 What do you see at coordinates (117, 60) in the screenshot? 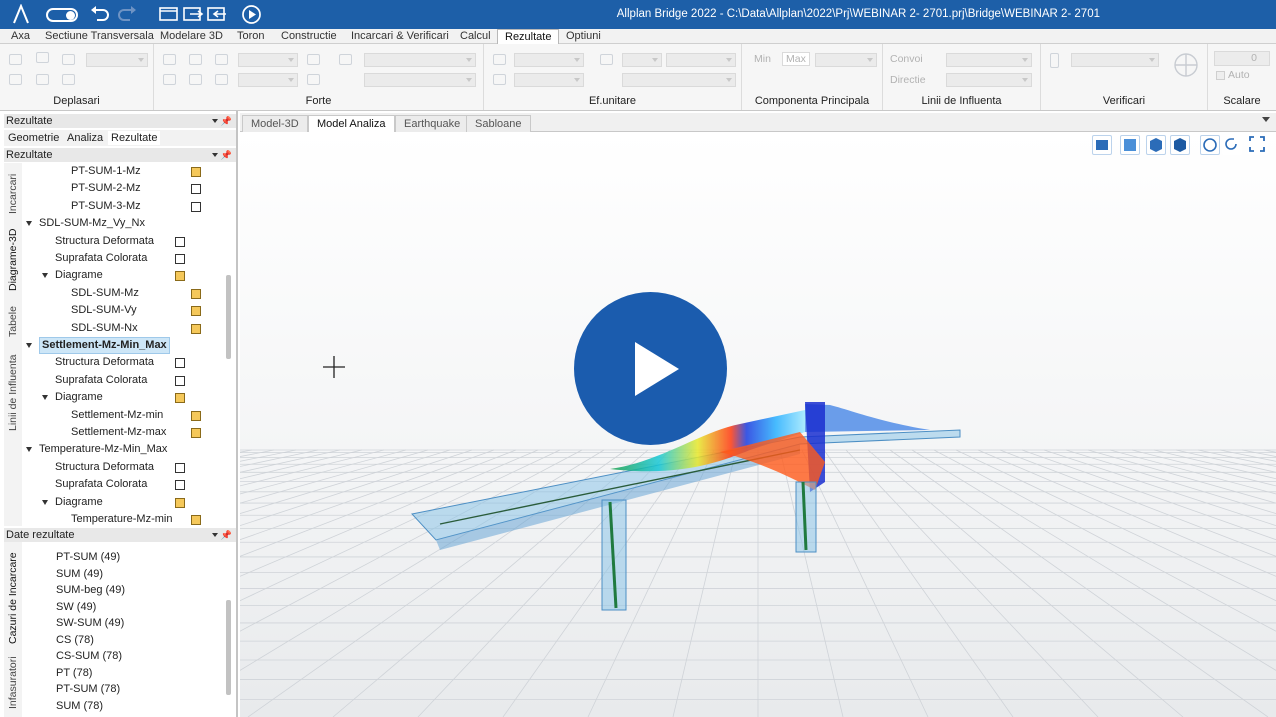
I see `deplasari-dropdown` at bounding box center [117, 60].